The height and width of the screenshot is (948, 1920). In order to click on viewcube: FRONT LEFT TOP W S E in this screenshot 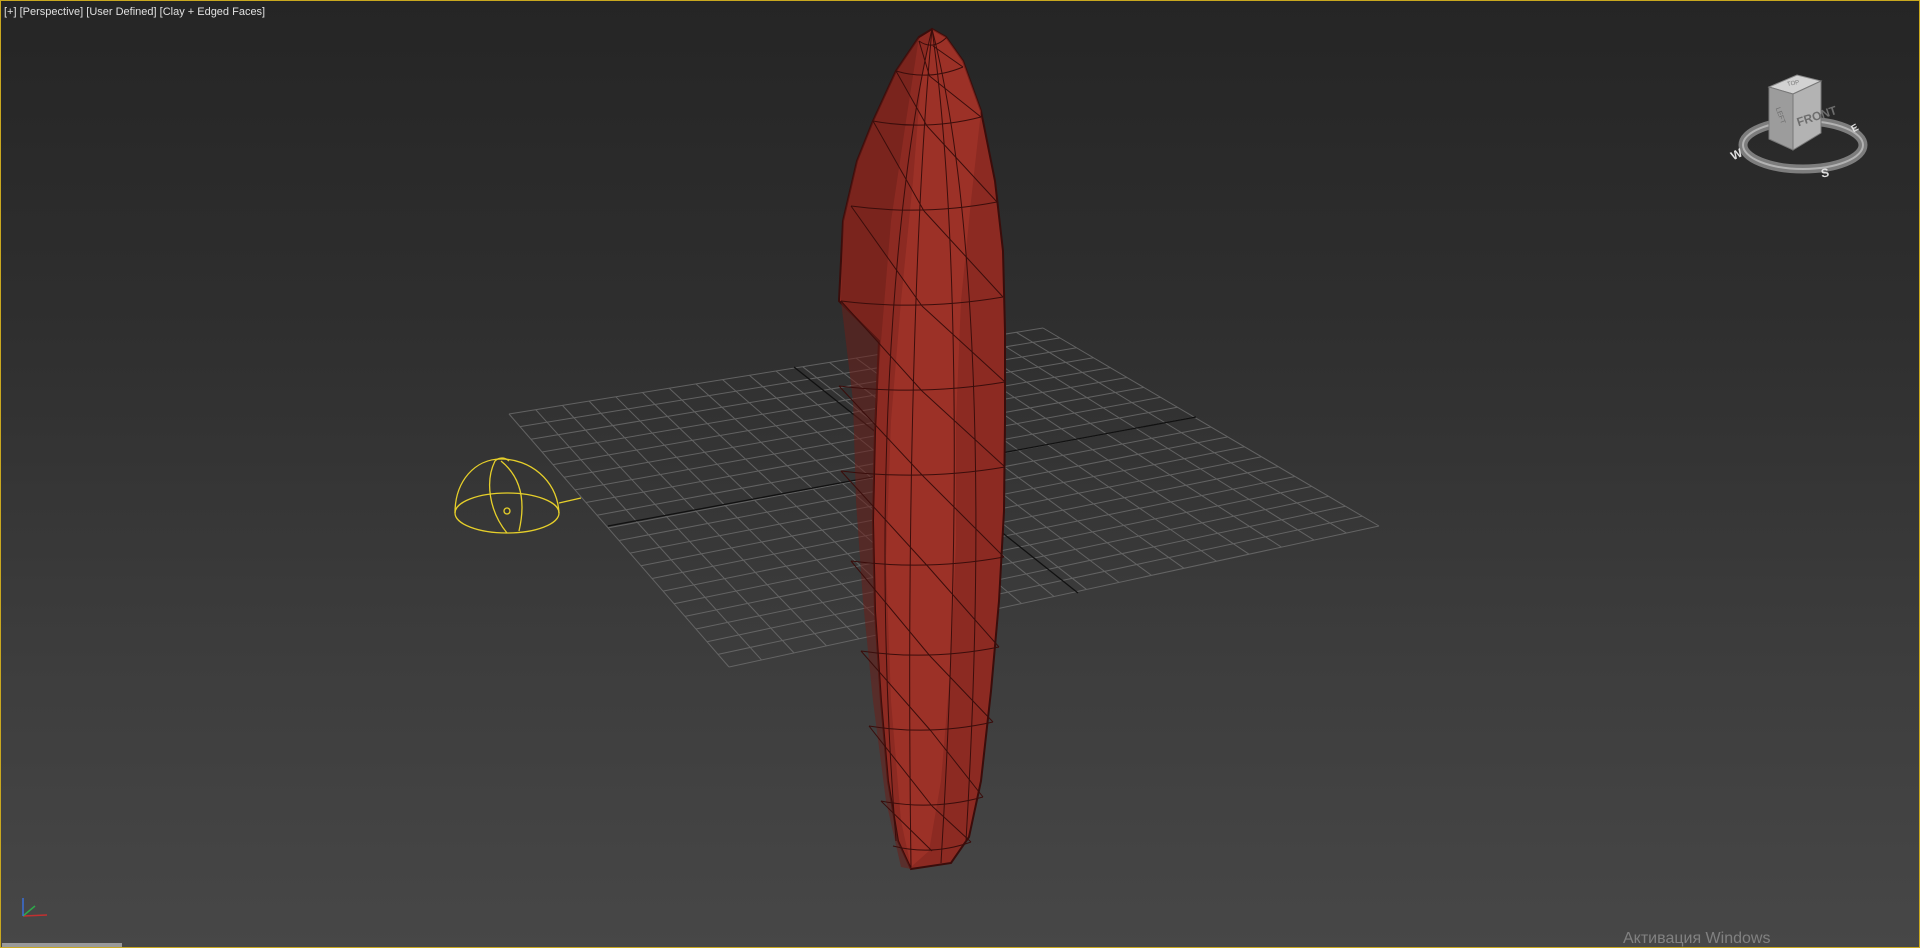, I will do `click(1801, 127)`.